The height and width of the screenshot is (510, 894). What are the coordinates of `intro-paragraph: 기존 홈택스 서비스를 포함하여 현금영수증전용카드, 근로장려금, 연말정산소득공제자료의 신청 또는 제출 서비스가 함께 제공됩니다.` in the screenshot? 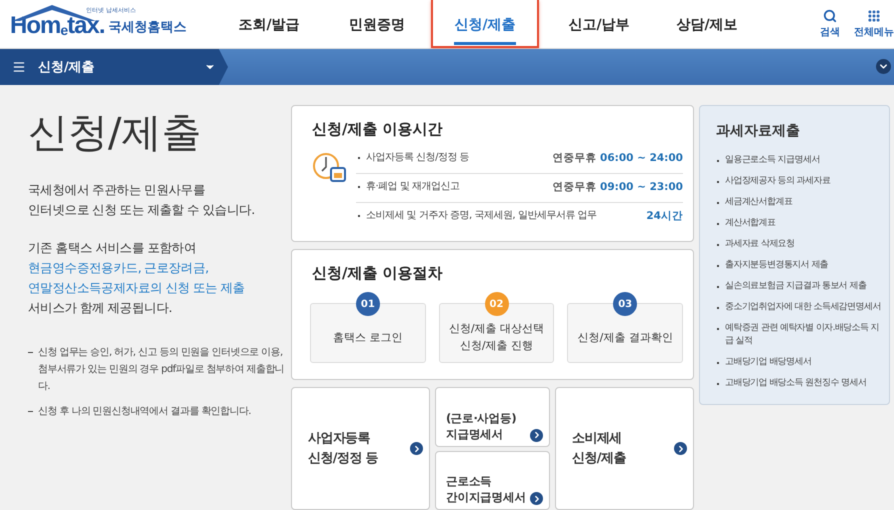 It's located at (137, 278).